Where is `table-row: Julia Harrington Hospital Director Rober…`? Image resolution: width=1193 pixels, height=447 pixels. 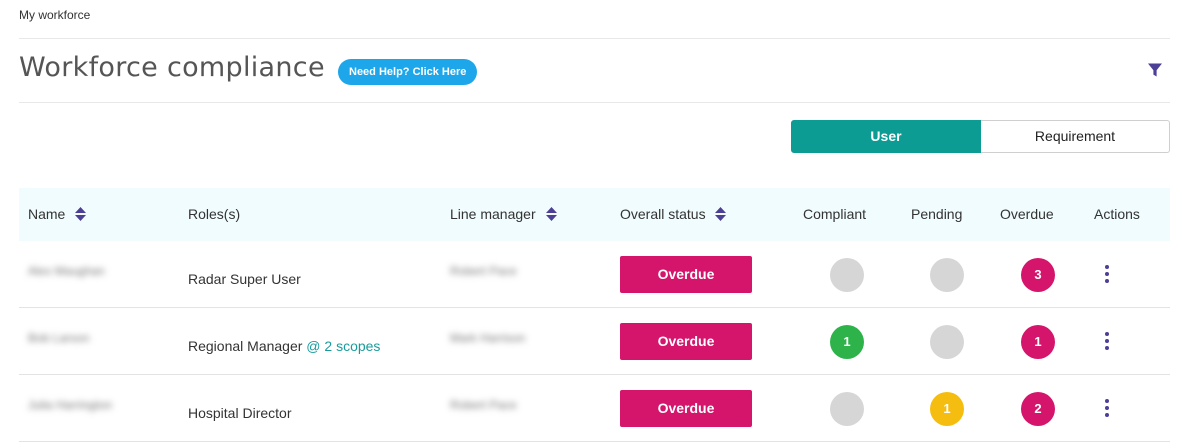 table-row: Julia Harrington Hospital Director Rober… is located at coordinates (594, 408).